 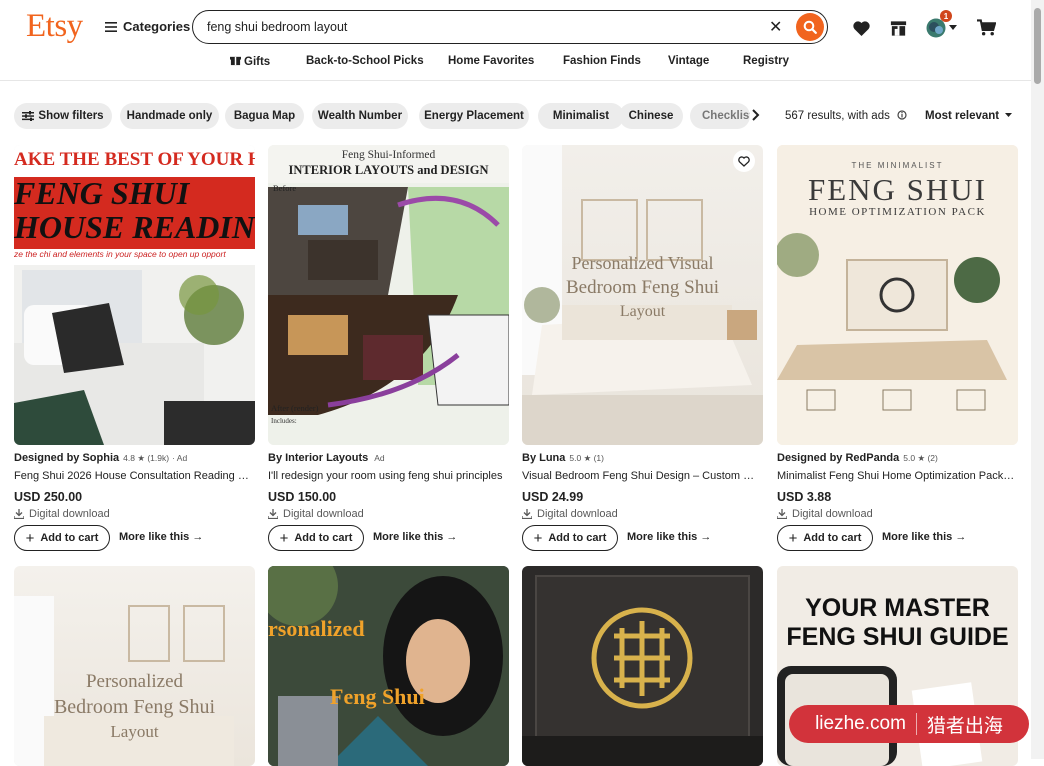 I want to click on listing-card: rsonalized Feng Shui, so click(x=388, y=666).